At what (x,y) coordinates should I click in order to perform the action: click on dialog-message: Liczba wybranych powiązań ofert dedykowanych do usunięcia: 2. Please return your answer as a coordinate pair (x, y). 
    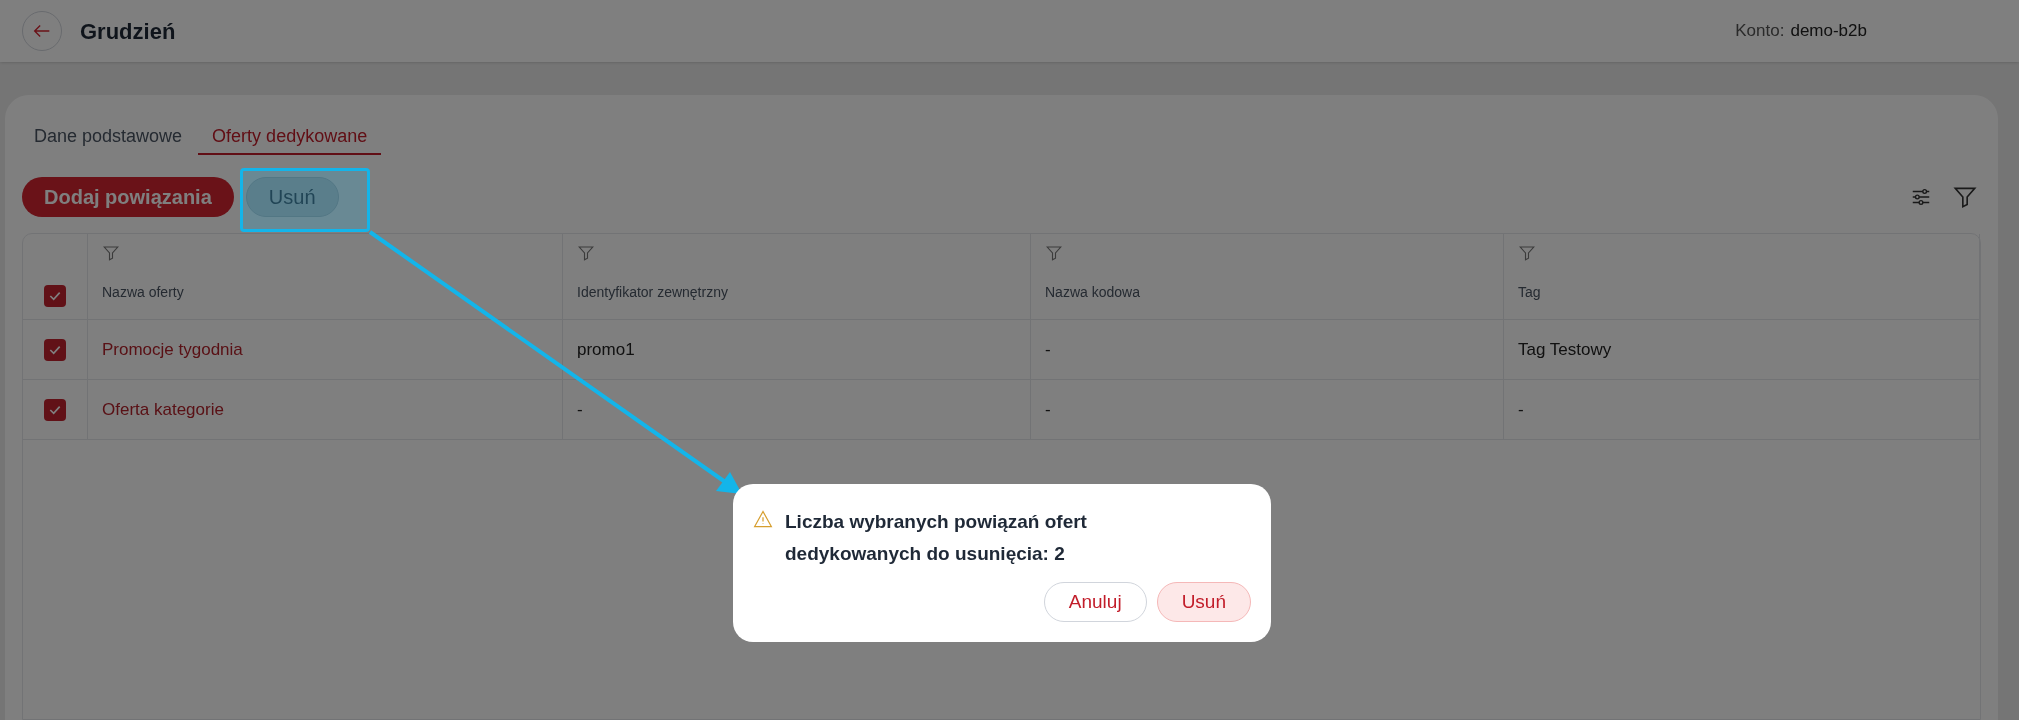
    Looking at the image, I should click on (936, 538).